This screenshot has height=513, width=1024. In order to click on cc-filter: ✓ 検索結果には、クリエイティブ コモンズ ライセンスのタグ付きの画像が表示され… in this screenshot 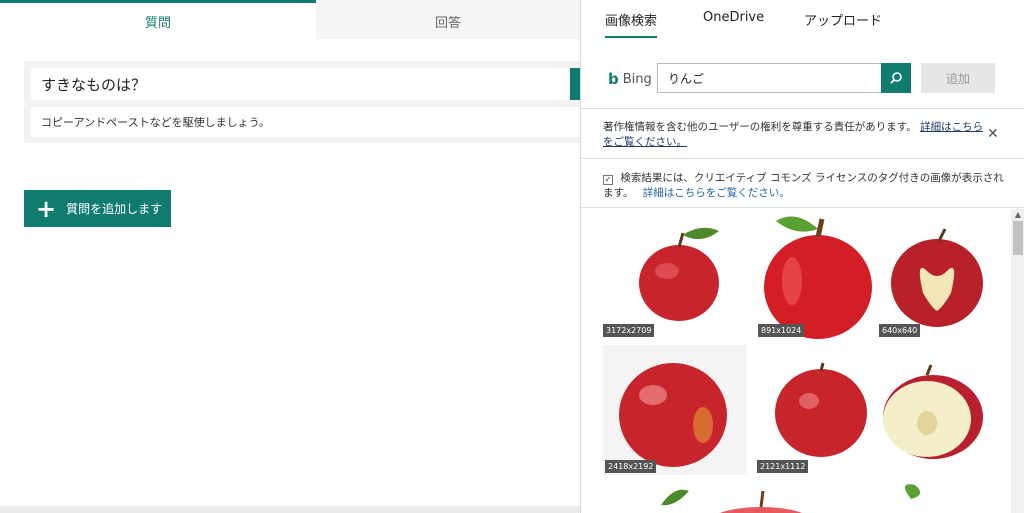, I will do `click(808, 186)`.